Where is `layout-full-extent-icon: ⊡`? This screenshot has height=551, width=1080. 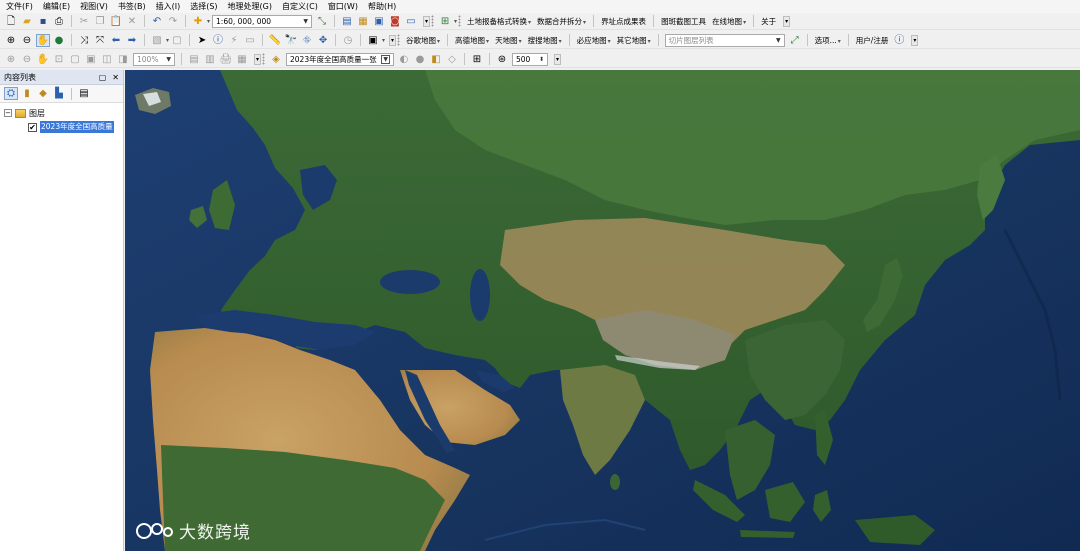
layout-full-extent-icon: ⊡ is located at coordinates (59, 59).